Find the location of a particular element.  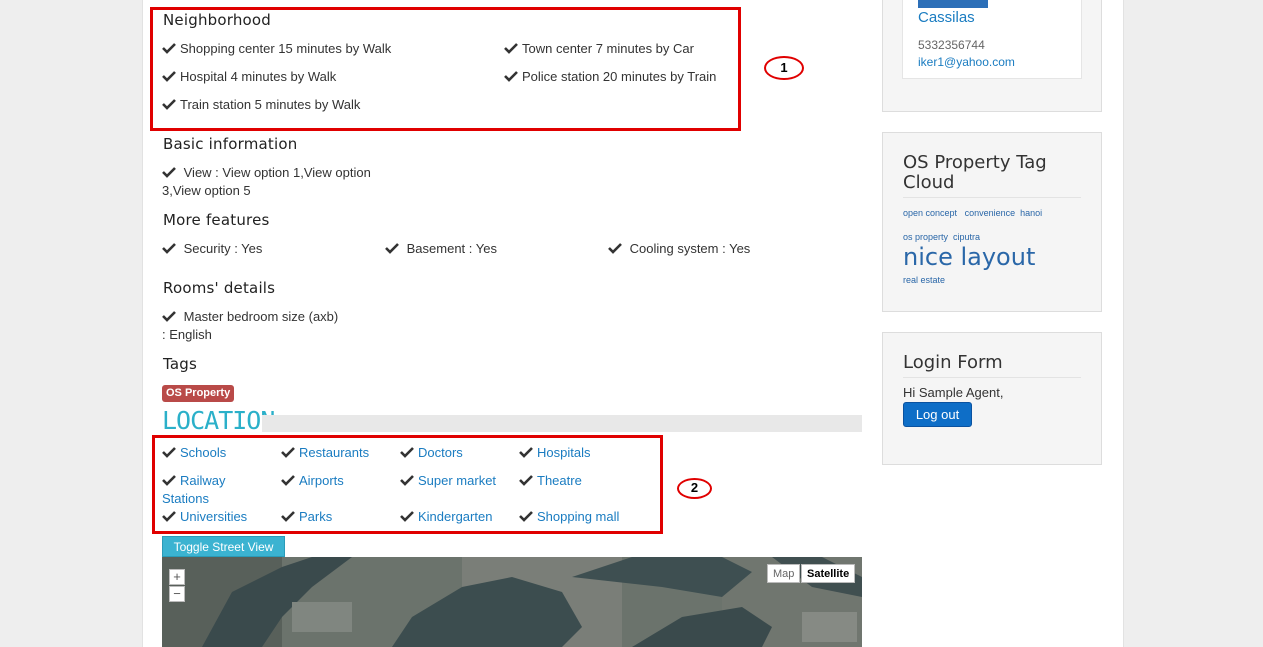

login-greeting: Hi Sample Agent, is located at coordinates (953, 392).